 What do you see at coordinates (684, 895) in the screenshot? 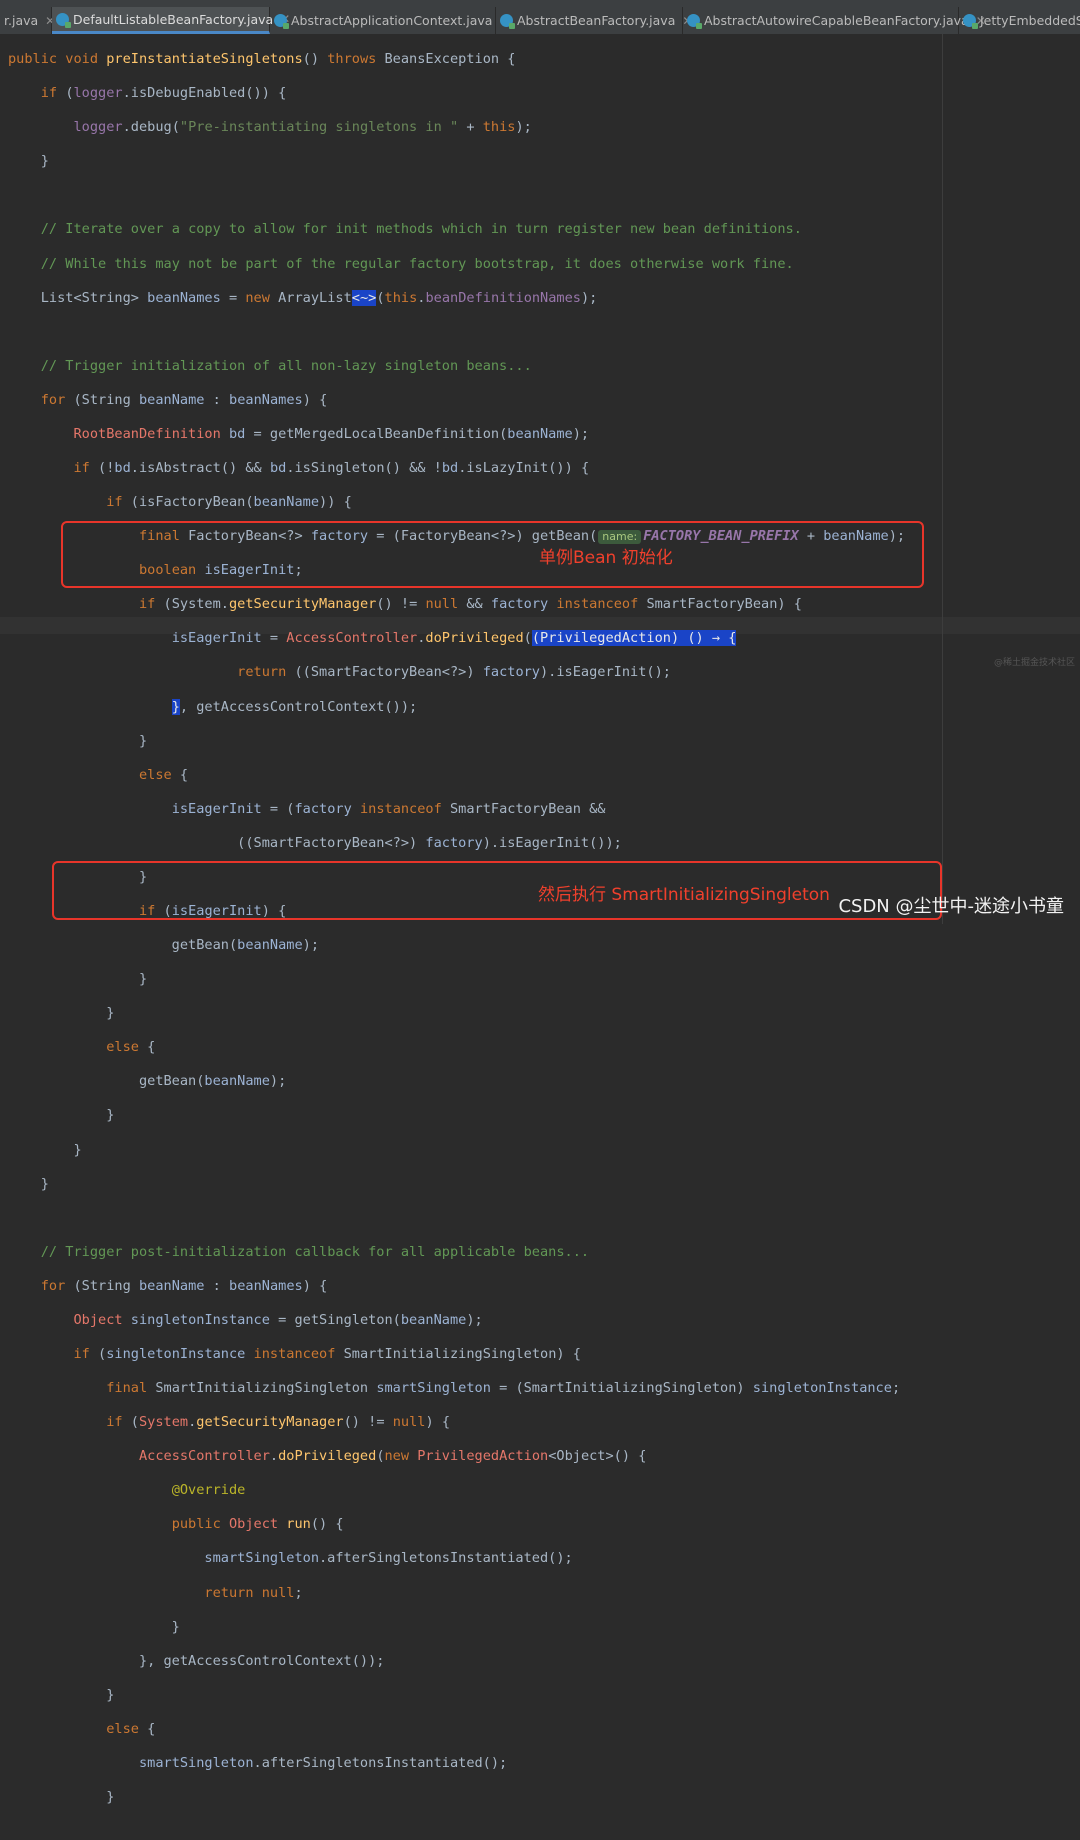
I see `annotation-label-smart-init: 然后执行 SmartInitializingSingleton` at bounding box center [684, 895].